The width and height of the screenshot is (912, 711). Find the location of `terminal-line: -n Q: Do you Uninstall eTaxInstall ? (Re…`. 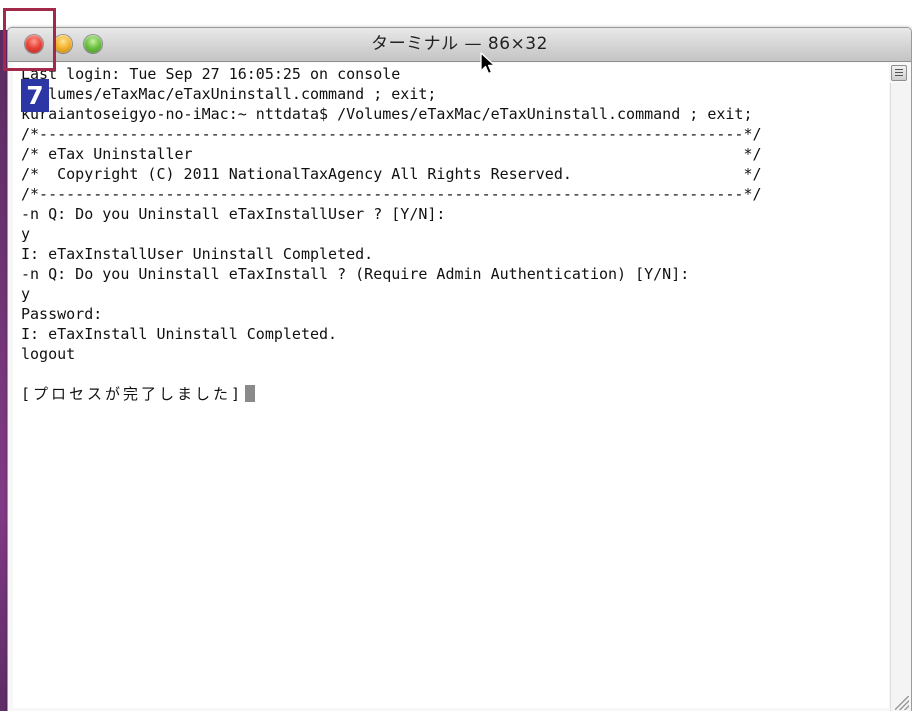

terminal-line: -n Q: Do you Uninstall eTaxInstall ? (Re… is located at coordinates (355, 274).